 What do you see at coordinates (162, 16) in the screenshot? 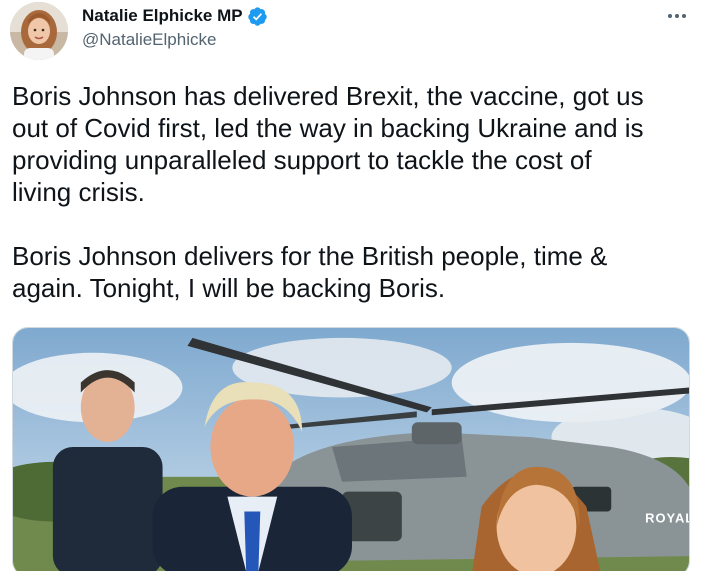
I see `author-display-name: Natalie Elphicke MP` at bounding box center [162, 16].